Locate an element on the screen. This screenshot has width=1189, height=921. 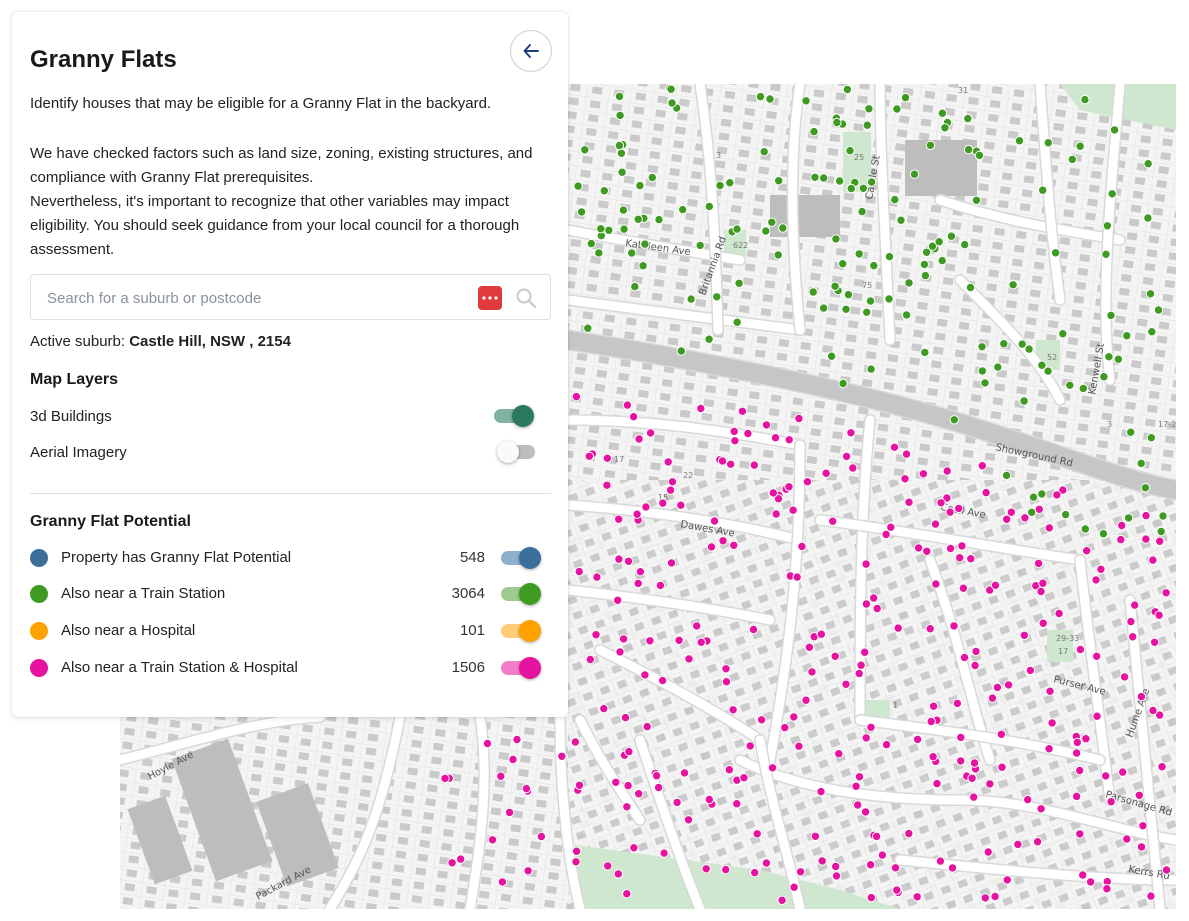
legend-toggle-hospital is located at coordinates (521, 631).